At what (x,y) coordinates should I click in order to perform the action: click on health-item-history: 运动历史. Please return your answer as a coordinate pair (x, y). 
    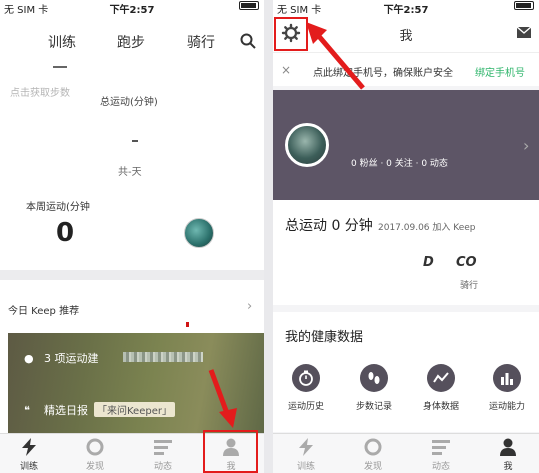
    Looking at the image, I should click on (306, 388).